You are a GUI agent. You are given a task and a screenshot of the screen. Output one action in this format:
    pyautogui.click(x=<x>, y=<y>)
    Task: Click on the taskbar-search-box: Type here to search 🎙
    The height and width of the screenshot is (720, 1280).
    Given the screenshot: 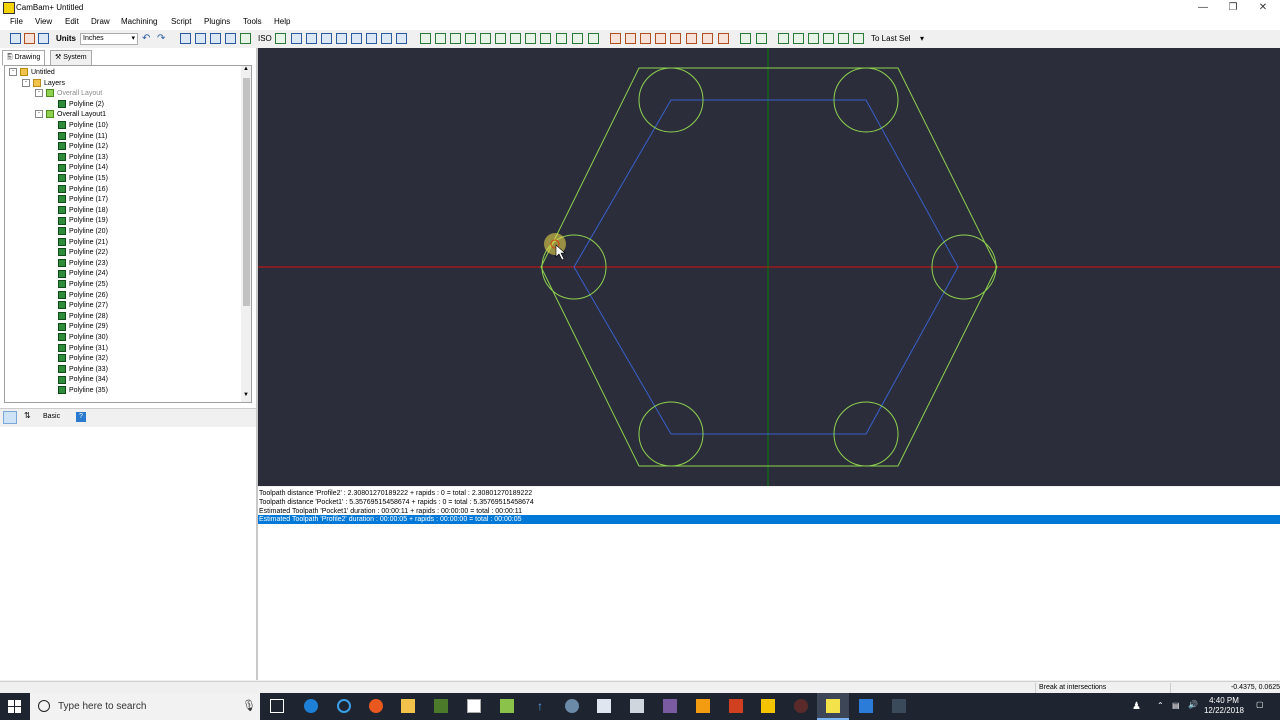 What is the action you would take?
    pyautogui.click(x=145, y=706)
    